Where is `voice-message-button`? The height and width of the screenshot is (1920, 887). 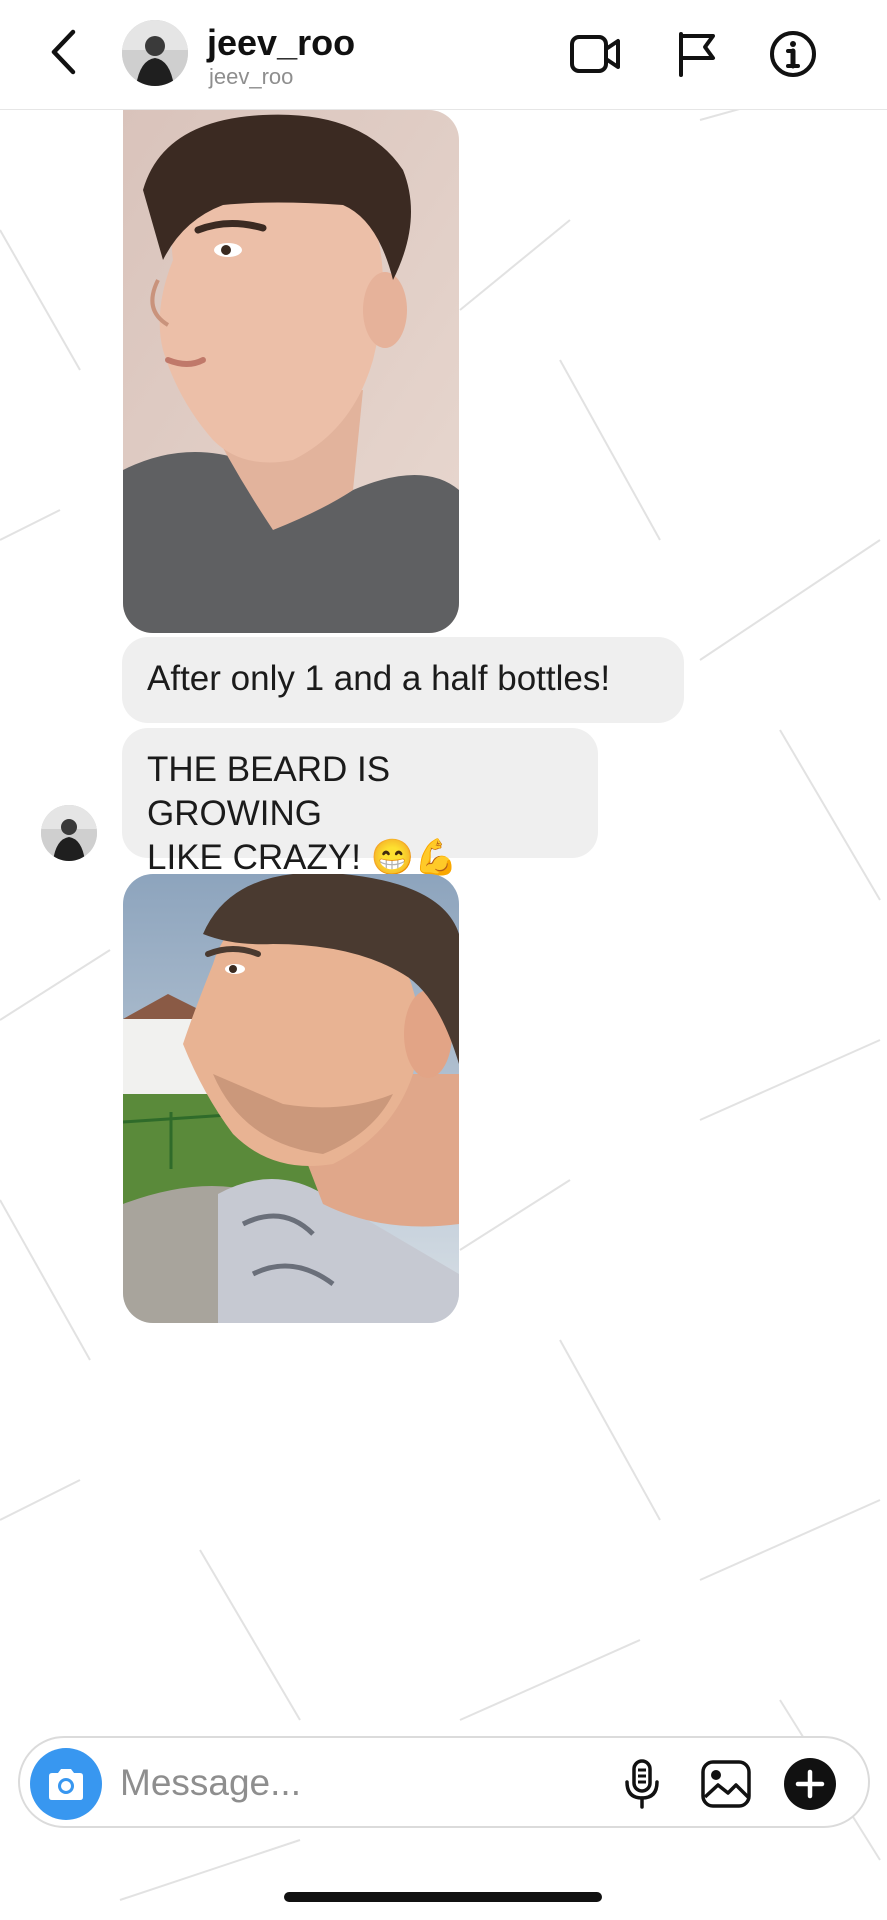
voice-message-button is located at coordinates (642, 1784).